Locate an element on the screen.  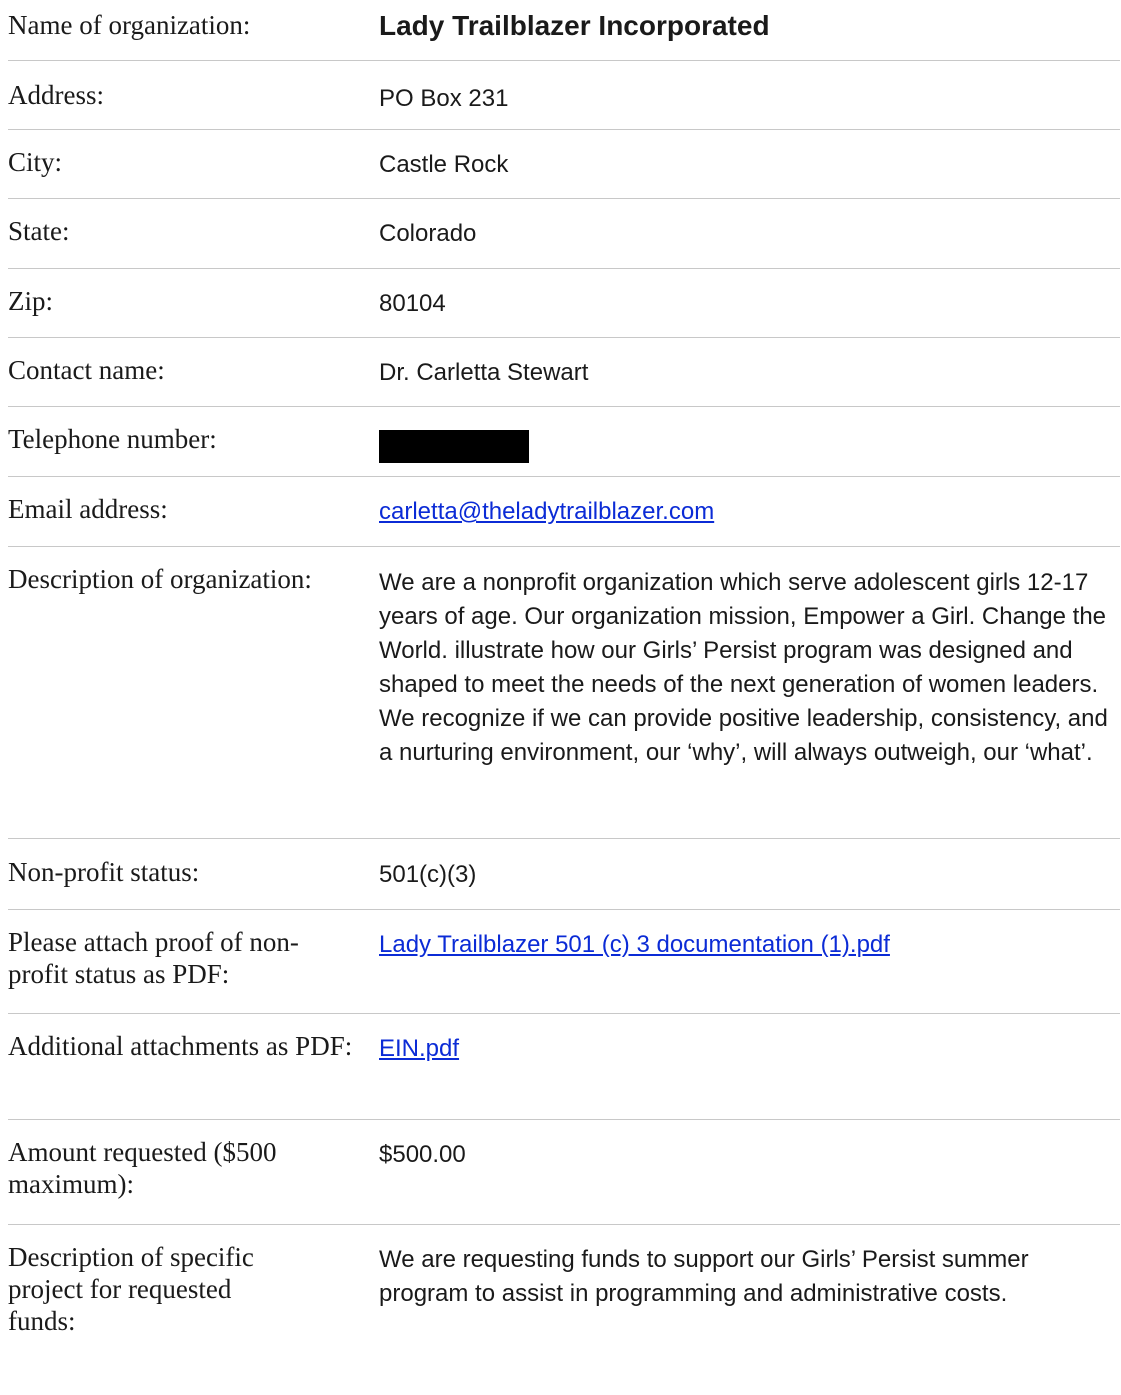
amount-requested-value: $500.00 is located at coordinates (422, 1154).